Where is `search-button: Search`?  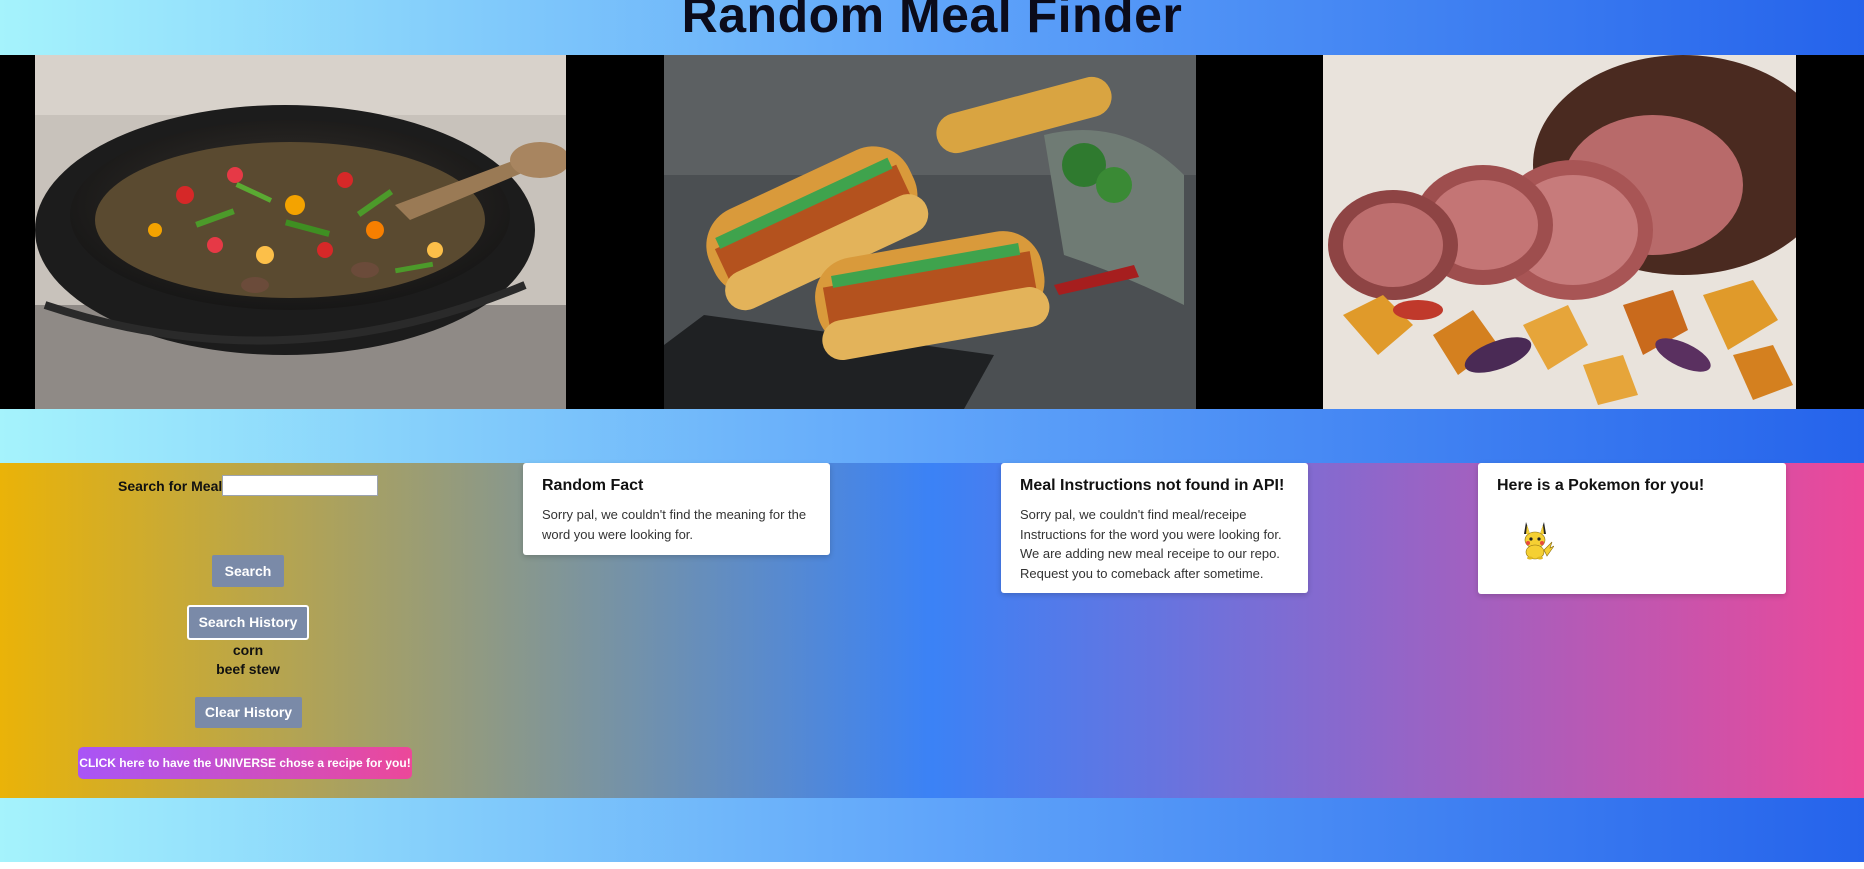
search-button: Search is located at coordinates (248, 571).